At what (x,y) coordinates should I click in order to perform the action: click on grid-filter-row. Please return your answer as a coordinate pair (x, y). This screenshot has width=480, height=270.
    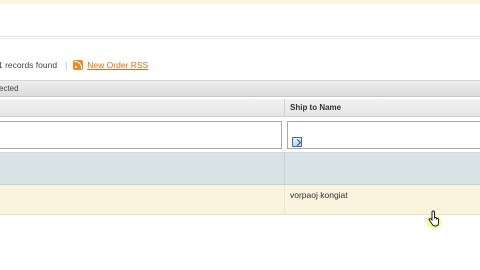
    Looking at the image, I should click on (240, 135).